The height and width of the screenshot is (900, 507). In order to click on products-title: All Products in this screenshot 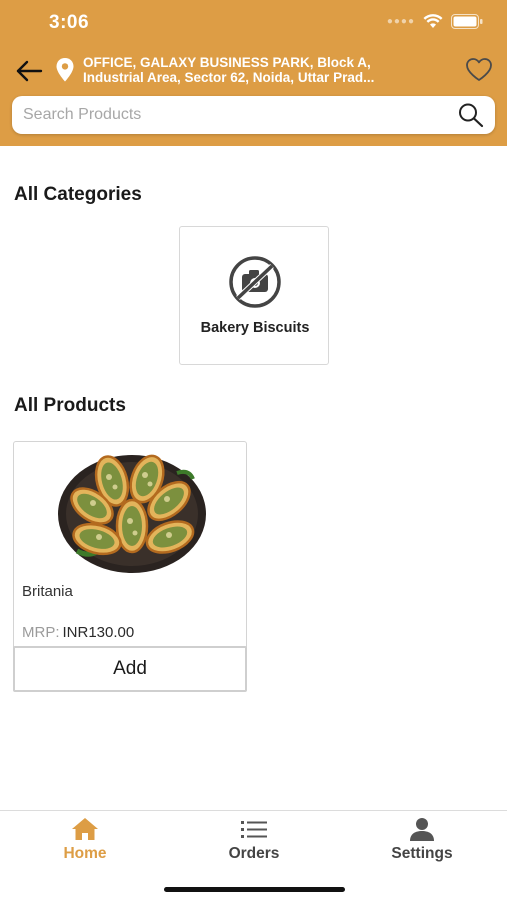, I will do `click(70, 405)`.